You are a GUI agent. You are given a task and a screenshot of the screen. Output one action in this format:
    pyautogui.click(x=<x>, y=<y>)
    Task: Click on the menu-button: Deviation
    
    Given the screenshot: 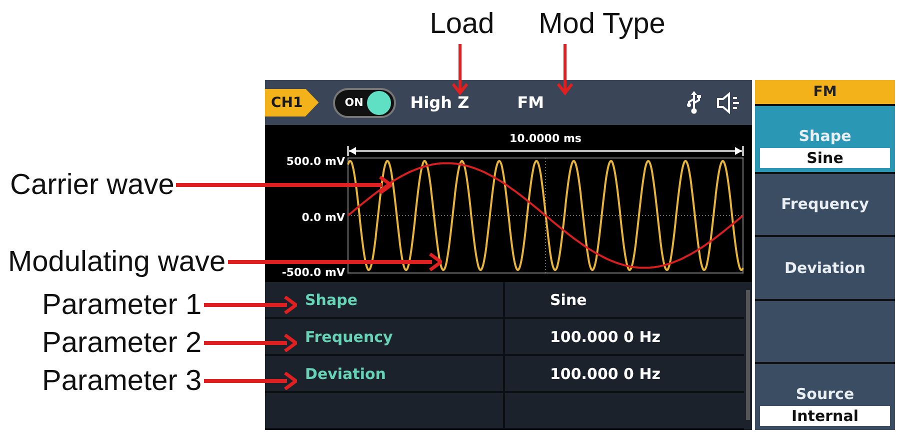 What is the action you would take?
    pyautogui.click(x=825, y=268)
    